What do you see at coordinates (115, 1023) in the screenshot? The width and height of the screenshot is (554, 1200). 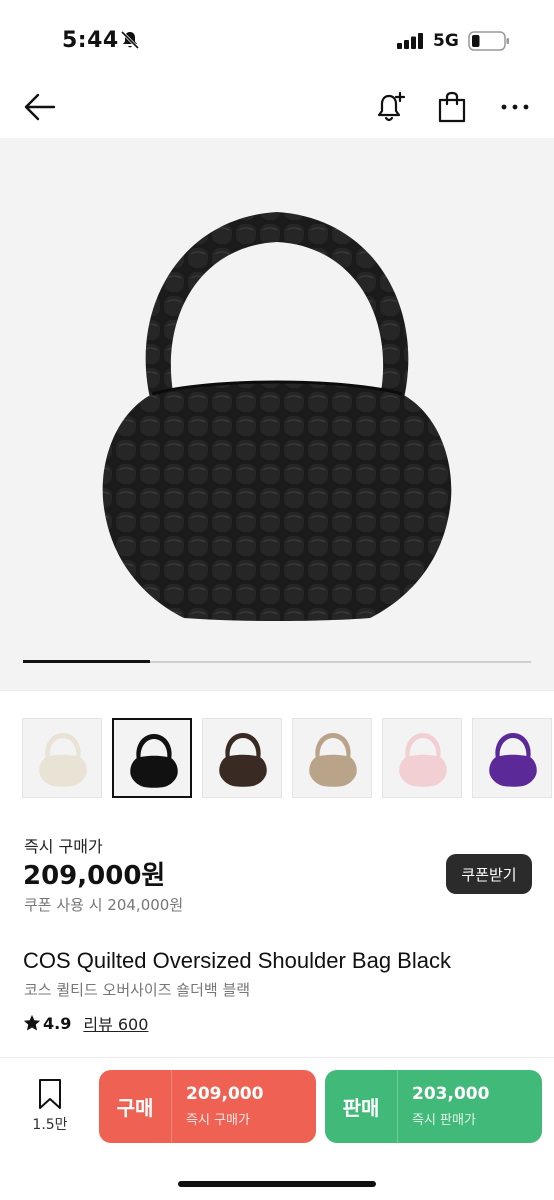 I see `review-link: 리뷰 600` at bounding box center [115, 1023].